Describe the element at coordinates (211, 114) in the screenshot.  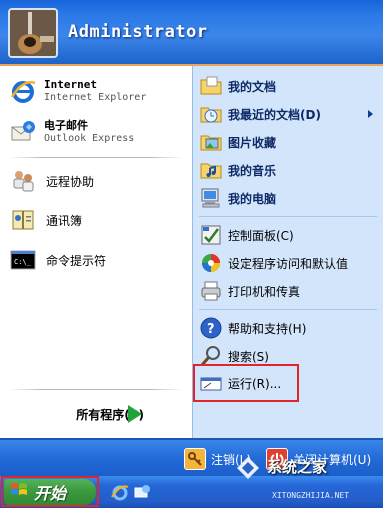
I see `recent-documents-icon` at that location.